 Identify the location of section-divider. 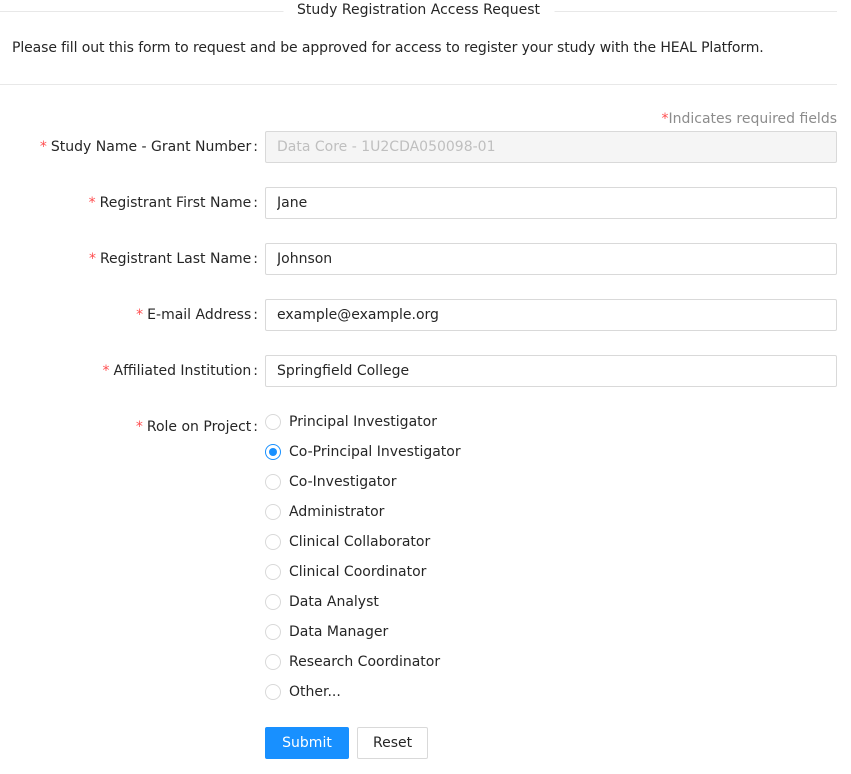
(418, 84).